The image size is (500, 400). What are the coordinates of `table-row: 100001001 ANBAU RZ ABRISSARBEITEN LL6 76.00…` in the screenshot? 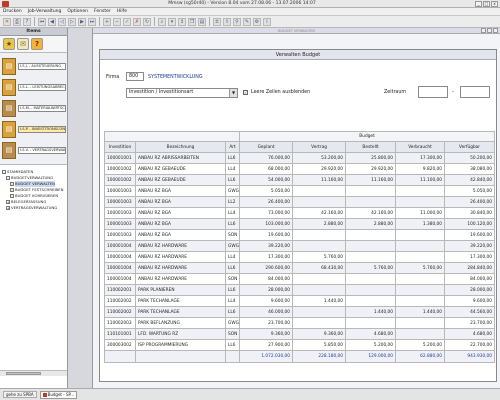 It's located at (300, 158).